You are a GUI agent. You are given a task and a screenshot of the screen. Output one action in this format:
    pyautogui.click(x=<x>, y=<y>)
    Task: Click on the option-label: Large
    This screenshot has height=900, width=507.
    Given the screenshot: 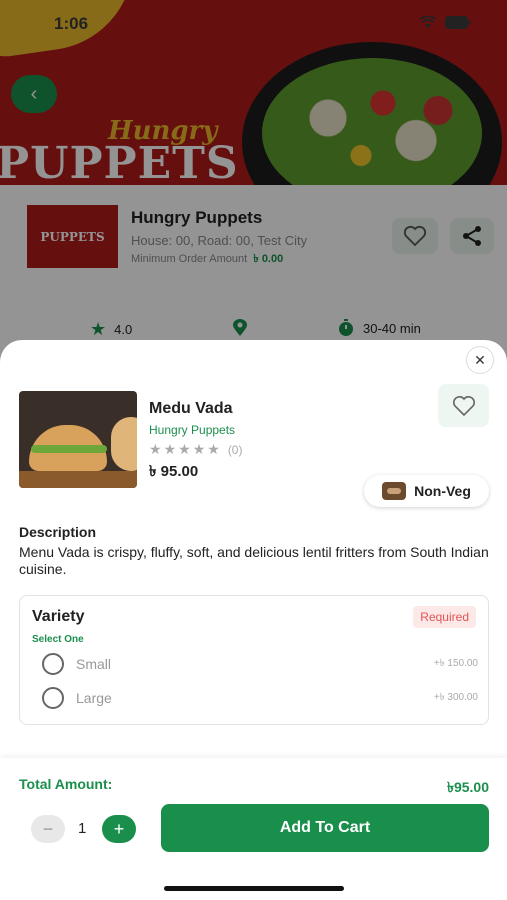 What is the action you would take?
    pyautogui.click(x=94, y=698)
    